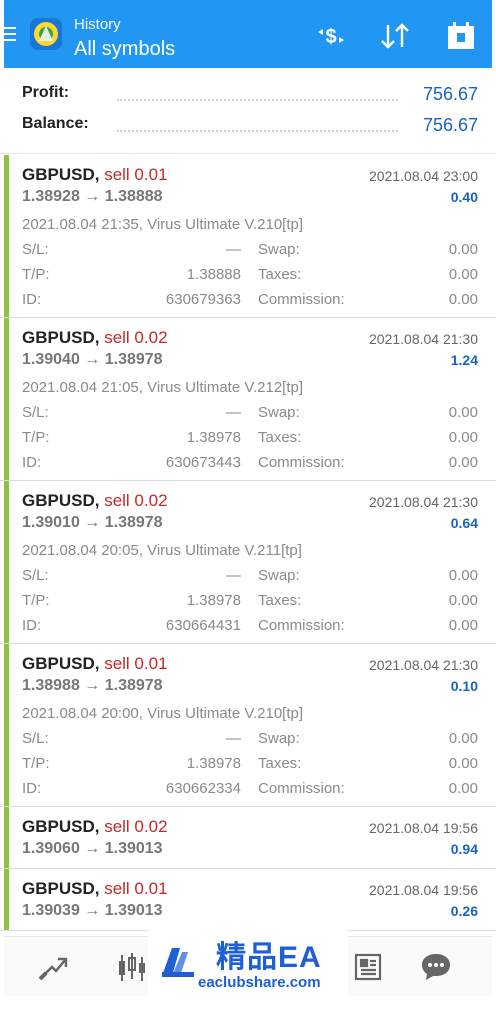  Describe the element at coordinates (450, 94) in the screenshot. I see `profit-value: 756.67` at that location.